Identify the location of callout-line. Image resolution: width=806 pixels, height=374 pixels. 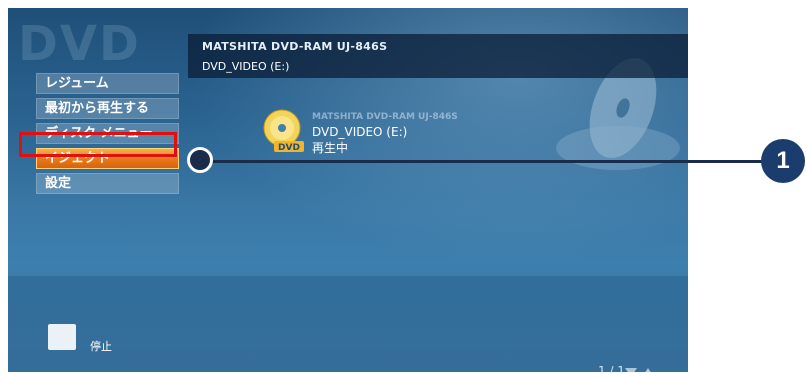
(484, 161).